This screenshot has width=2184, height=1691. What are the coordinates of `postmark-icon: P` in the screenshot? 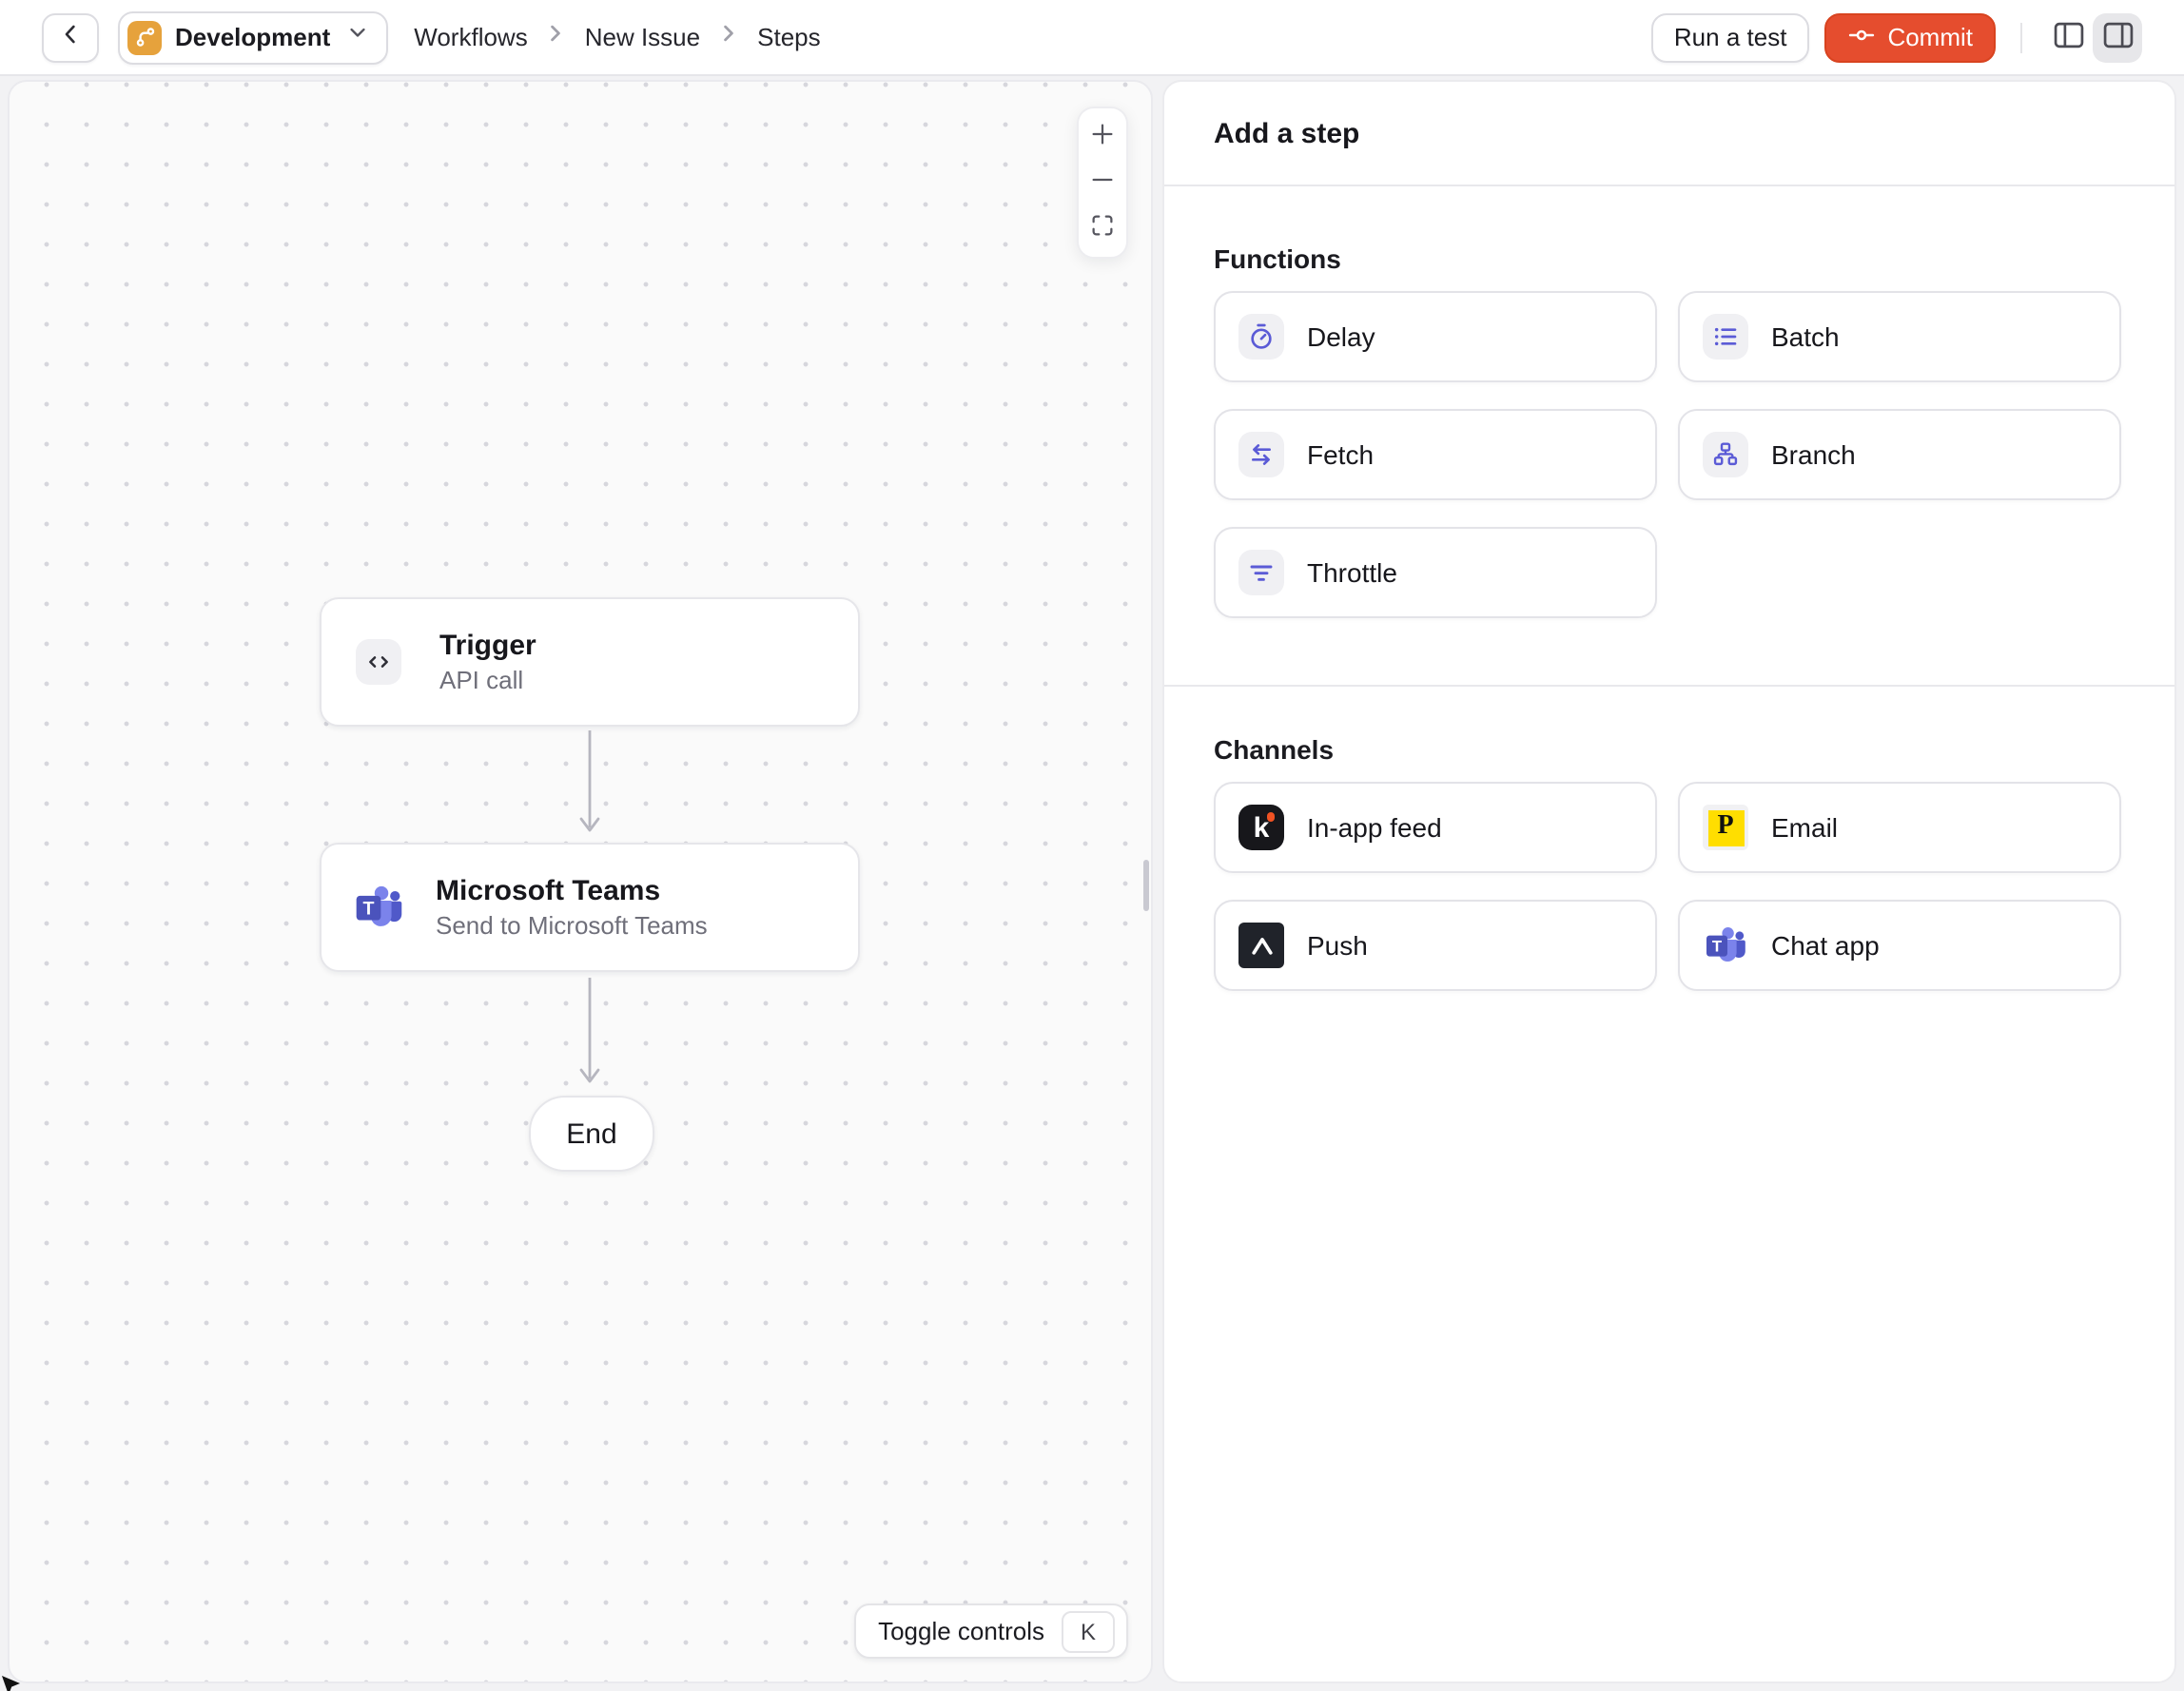 It's located at (1725, 827).